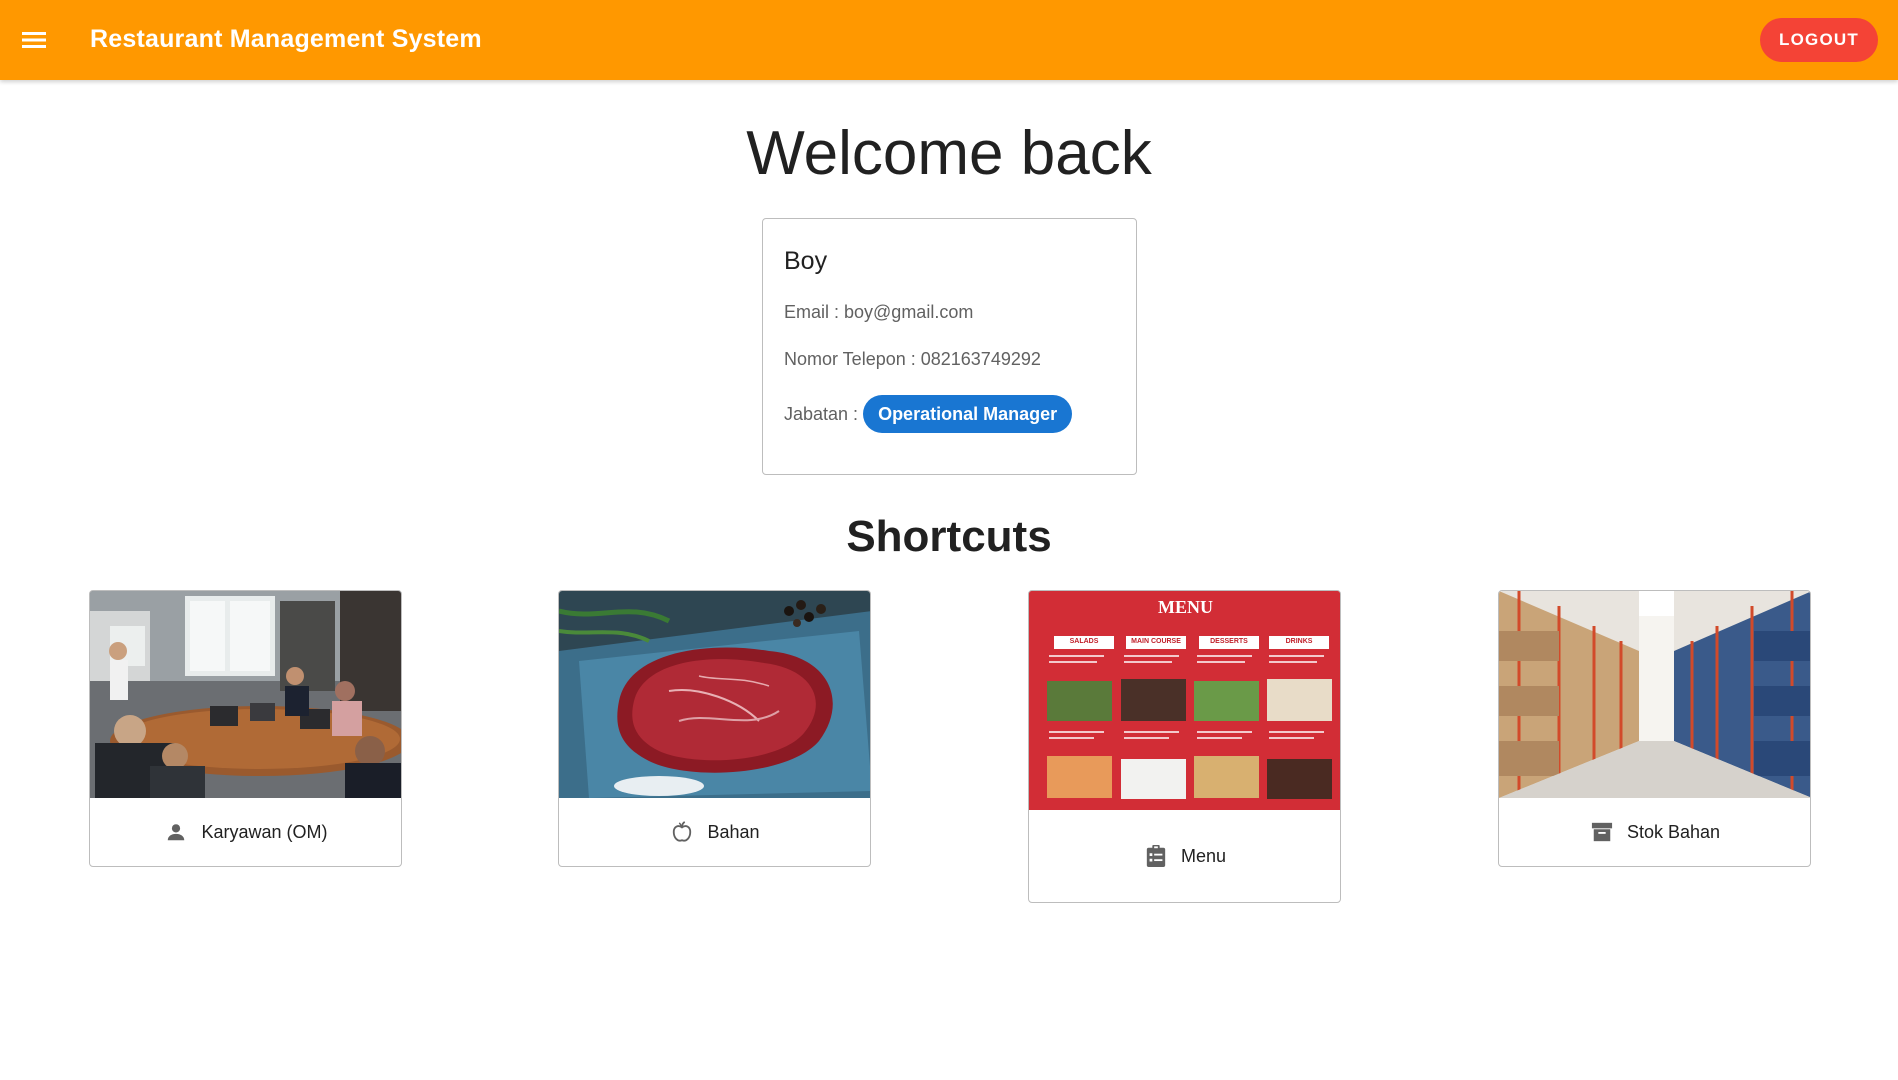 The image size is (1898, 1080). What do you see at coordinates (1299, 641) in the screenshot?
I see `menu-board-column: DRINKS` at bounding box center [1299, 641].